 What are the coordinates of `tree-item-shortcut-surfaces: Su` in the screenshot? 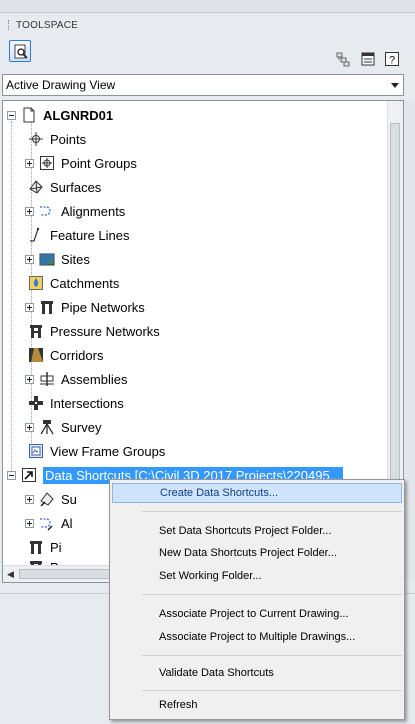 It's located at (51, 499).